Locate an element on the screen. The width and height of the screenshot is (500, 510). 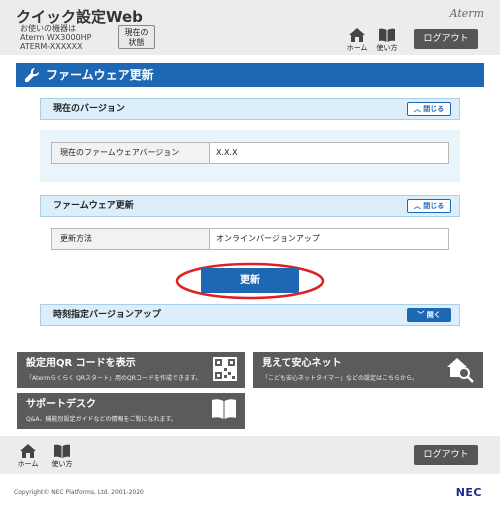
row-label: 現在のファームウェアバージョン is located at coordinates (131, 153).